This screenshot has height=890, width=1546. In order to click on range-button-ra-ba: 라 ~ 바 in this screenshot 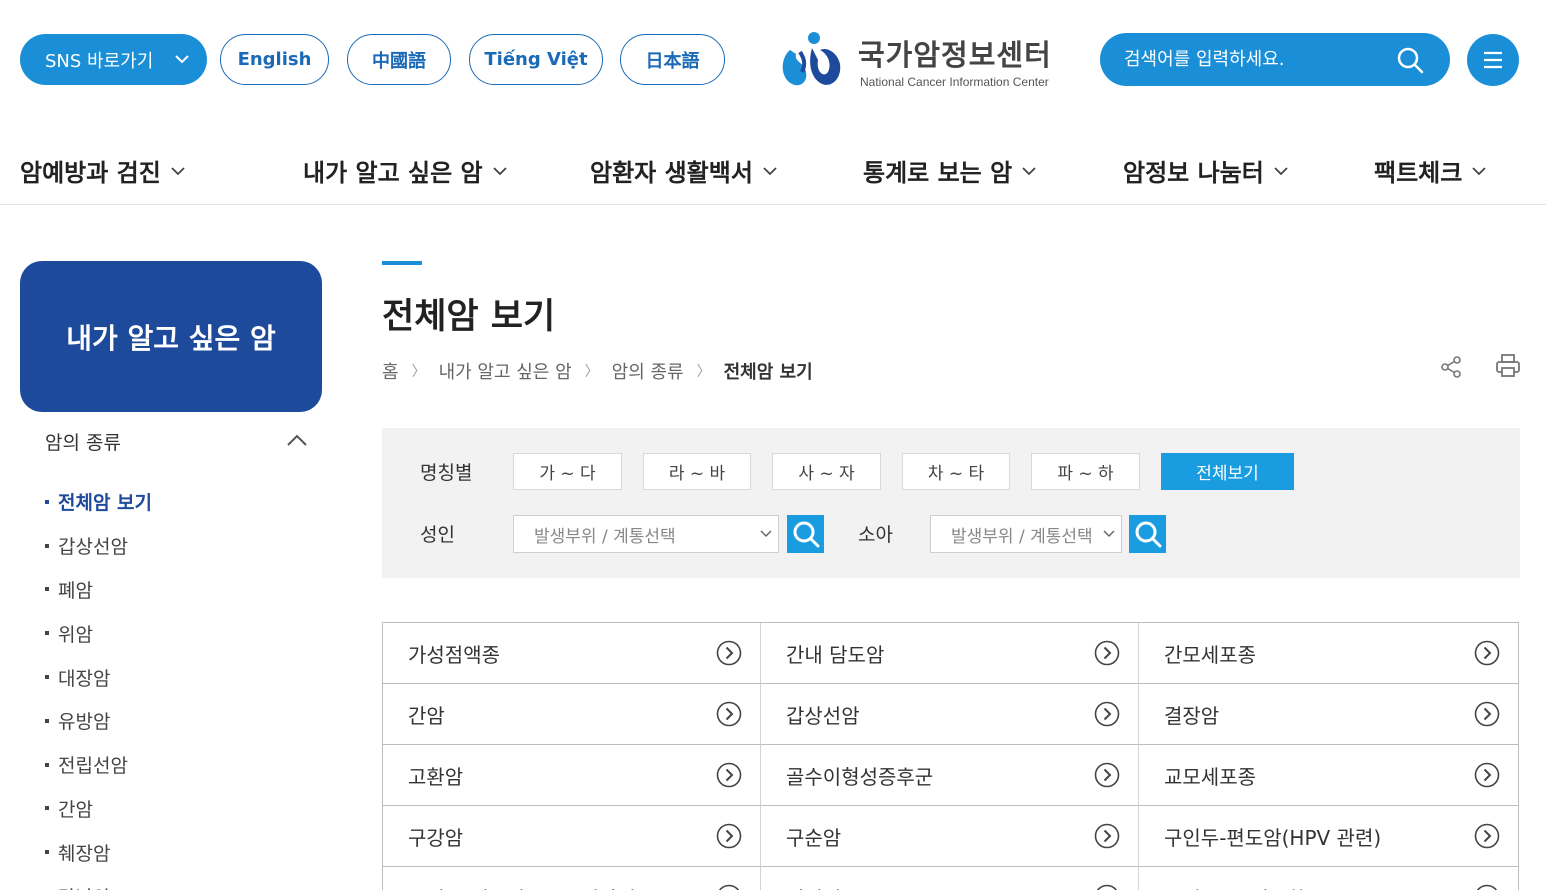, I will do `click(697, 471)`.